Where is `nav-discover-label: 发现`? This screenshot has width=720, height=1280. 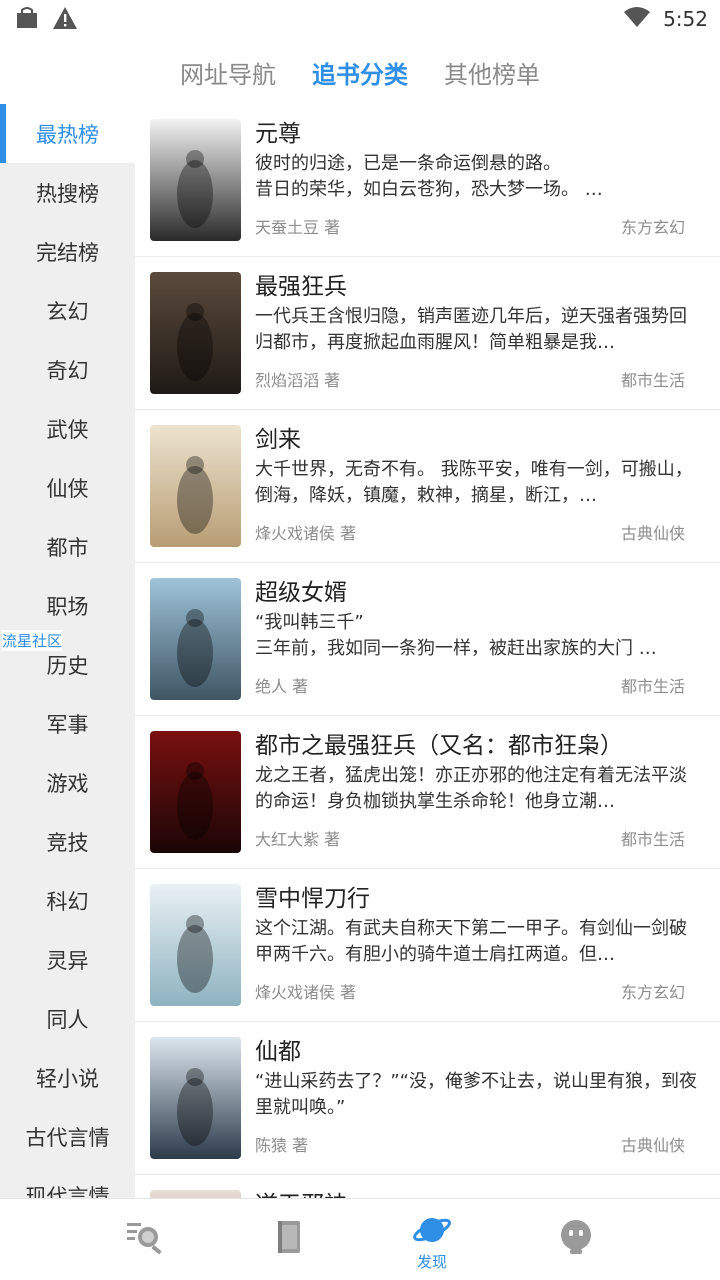
nav-discover-label: 发现 is located at coordinates (431, 1262).